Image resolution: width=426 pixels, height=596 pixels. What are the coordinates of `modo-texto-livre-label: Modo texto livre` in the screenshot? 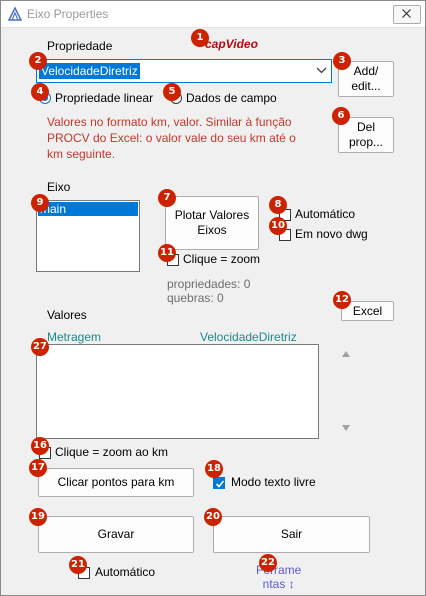 It's located at (273, 482).